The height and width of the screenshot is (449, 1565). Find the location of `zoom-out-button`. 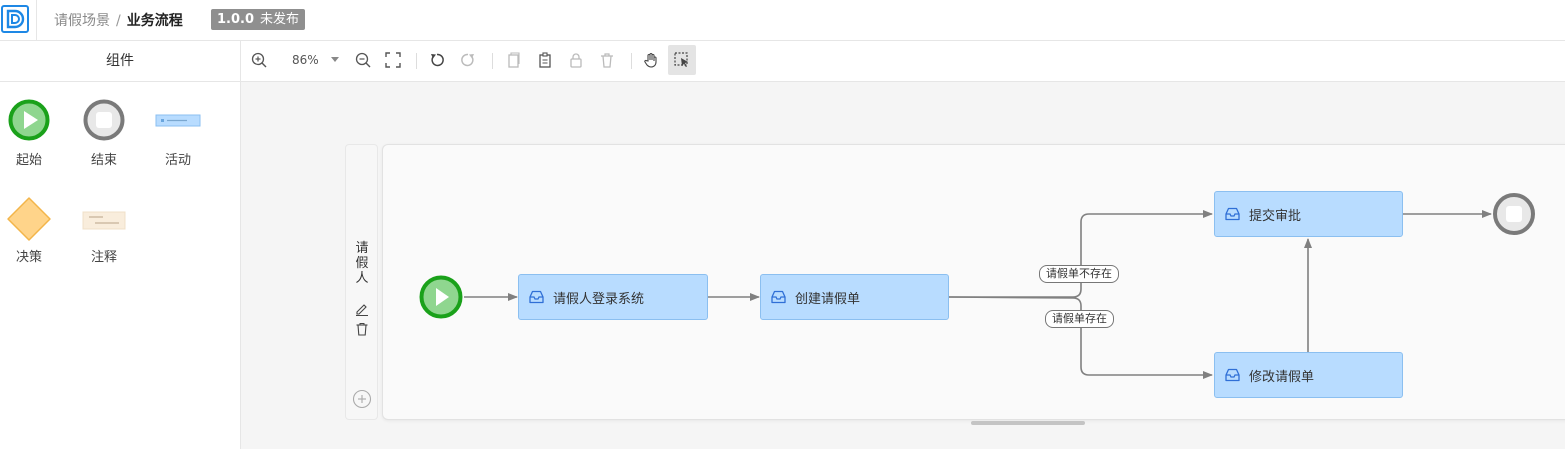

zoom-out-button is located at coordinates (363, 60).